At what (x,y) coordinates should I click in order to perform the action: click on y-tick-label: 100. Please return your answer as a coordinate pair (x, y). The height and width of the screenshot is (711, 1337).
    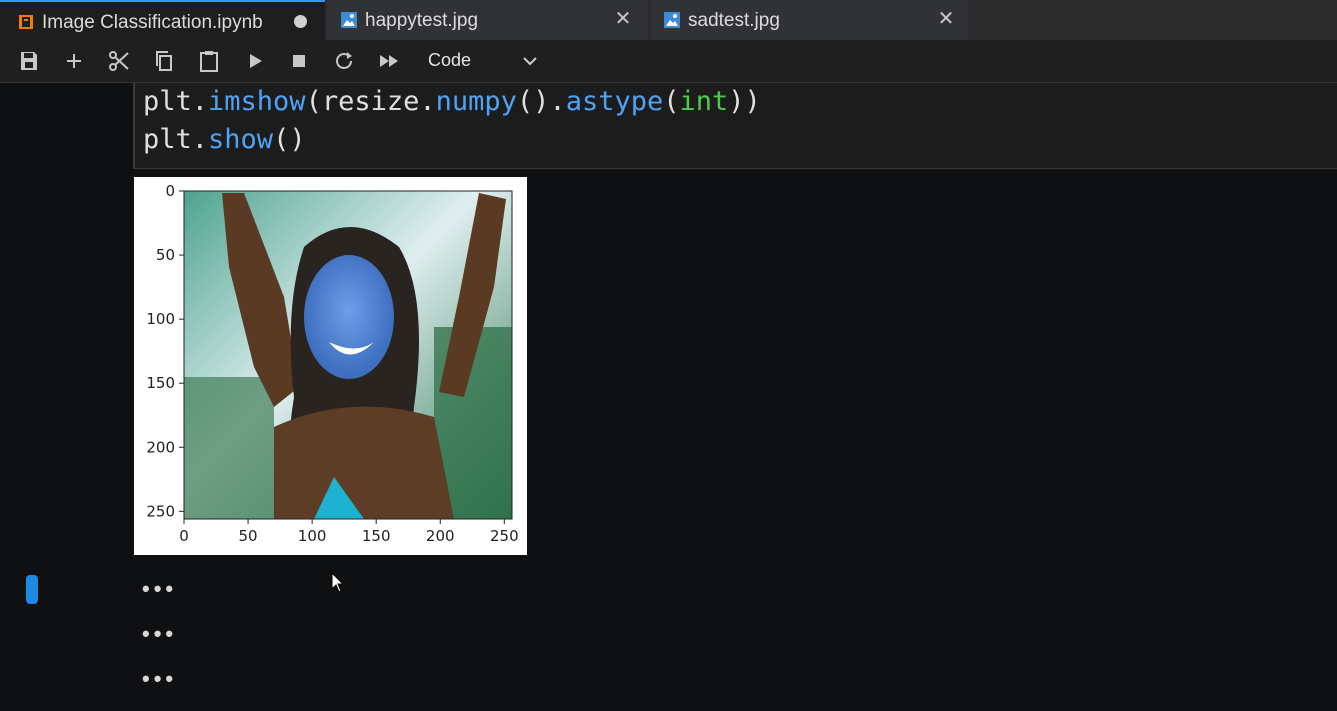
    Looking at the image, I should click on (160, 319).